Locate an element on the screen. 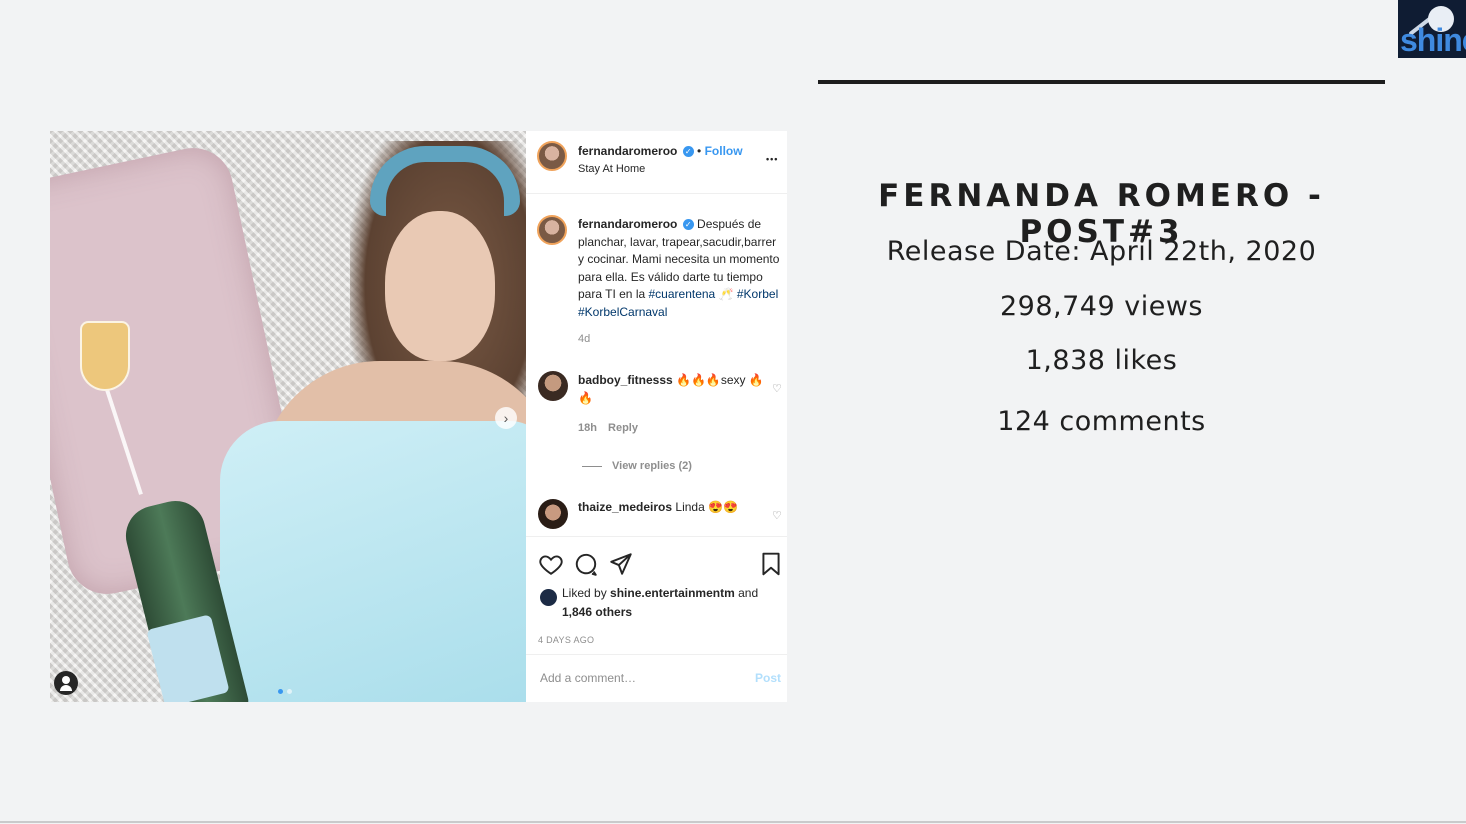  share-icon is located at coordinates (621, 564).